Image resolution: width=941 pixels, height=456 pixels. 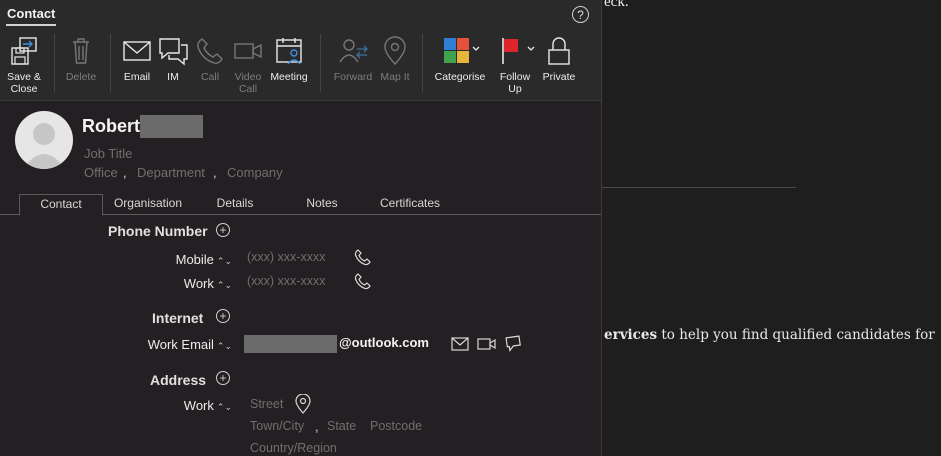 What do you see at coordinates (559, 77) in the screenshot?
I see `private-label: Private` at bounding box center [559, 77].